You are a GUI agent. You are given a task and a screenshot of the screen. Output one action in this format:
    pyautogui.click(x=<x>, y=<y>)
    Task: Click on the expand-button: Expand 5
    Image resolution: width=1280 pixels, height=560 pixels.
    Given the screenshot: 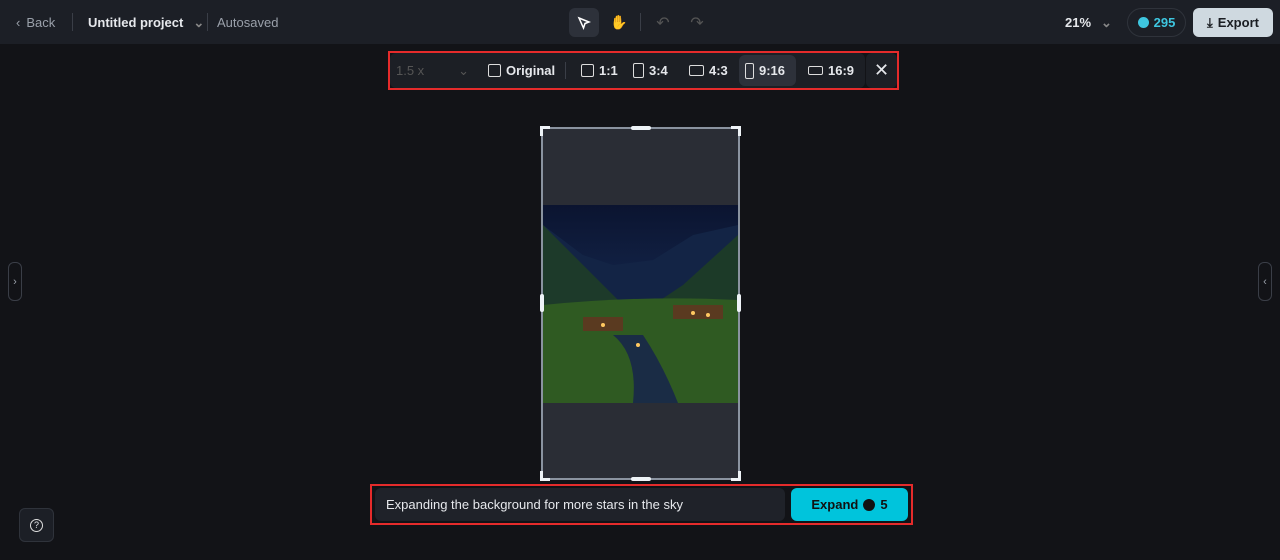 What is the action you would take?
    pyautogui.click(x=849, y=504)
    